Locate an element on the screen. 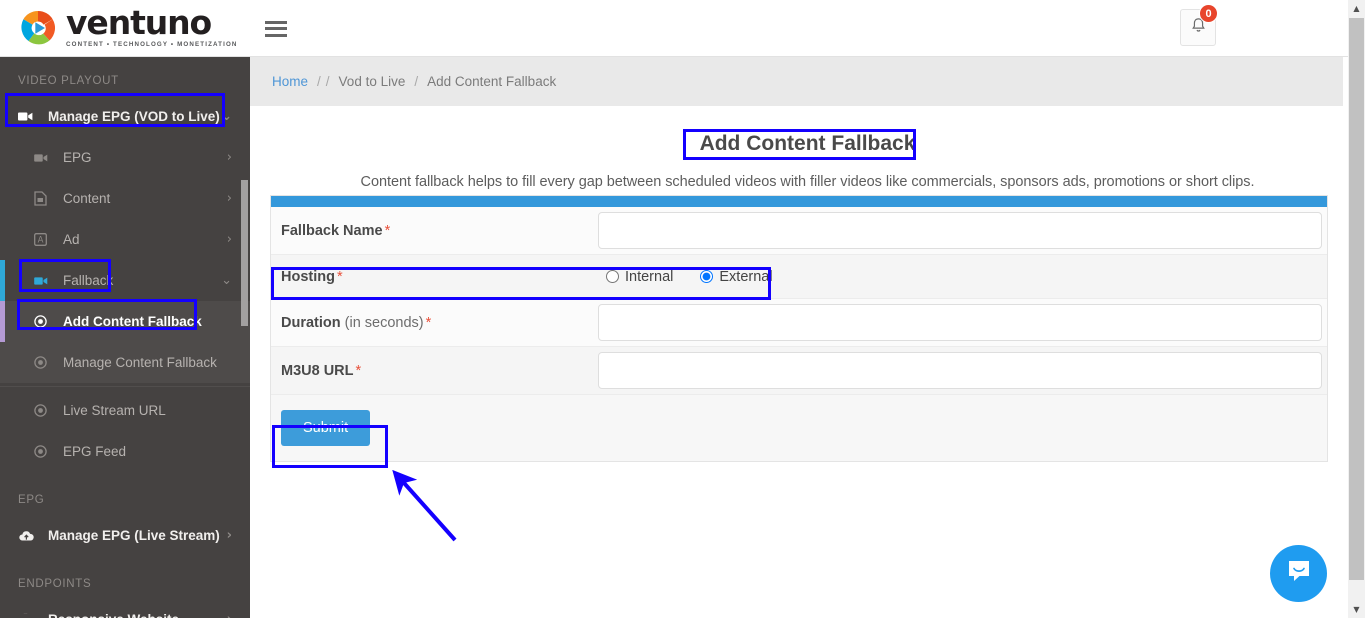  form-row-hosting: Hosting * Internal External is located at coordinates (799, 277).